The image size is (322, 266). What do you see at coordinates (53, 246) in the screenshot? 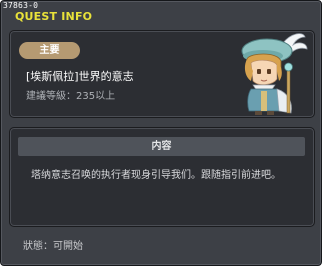
I see `quest-status: 狀態：可開始` at bounding box center [53, 246].